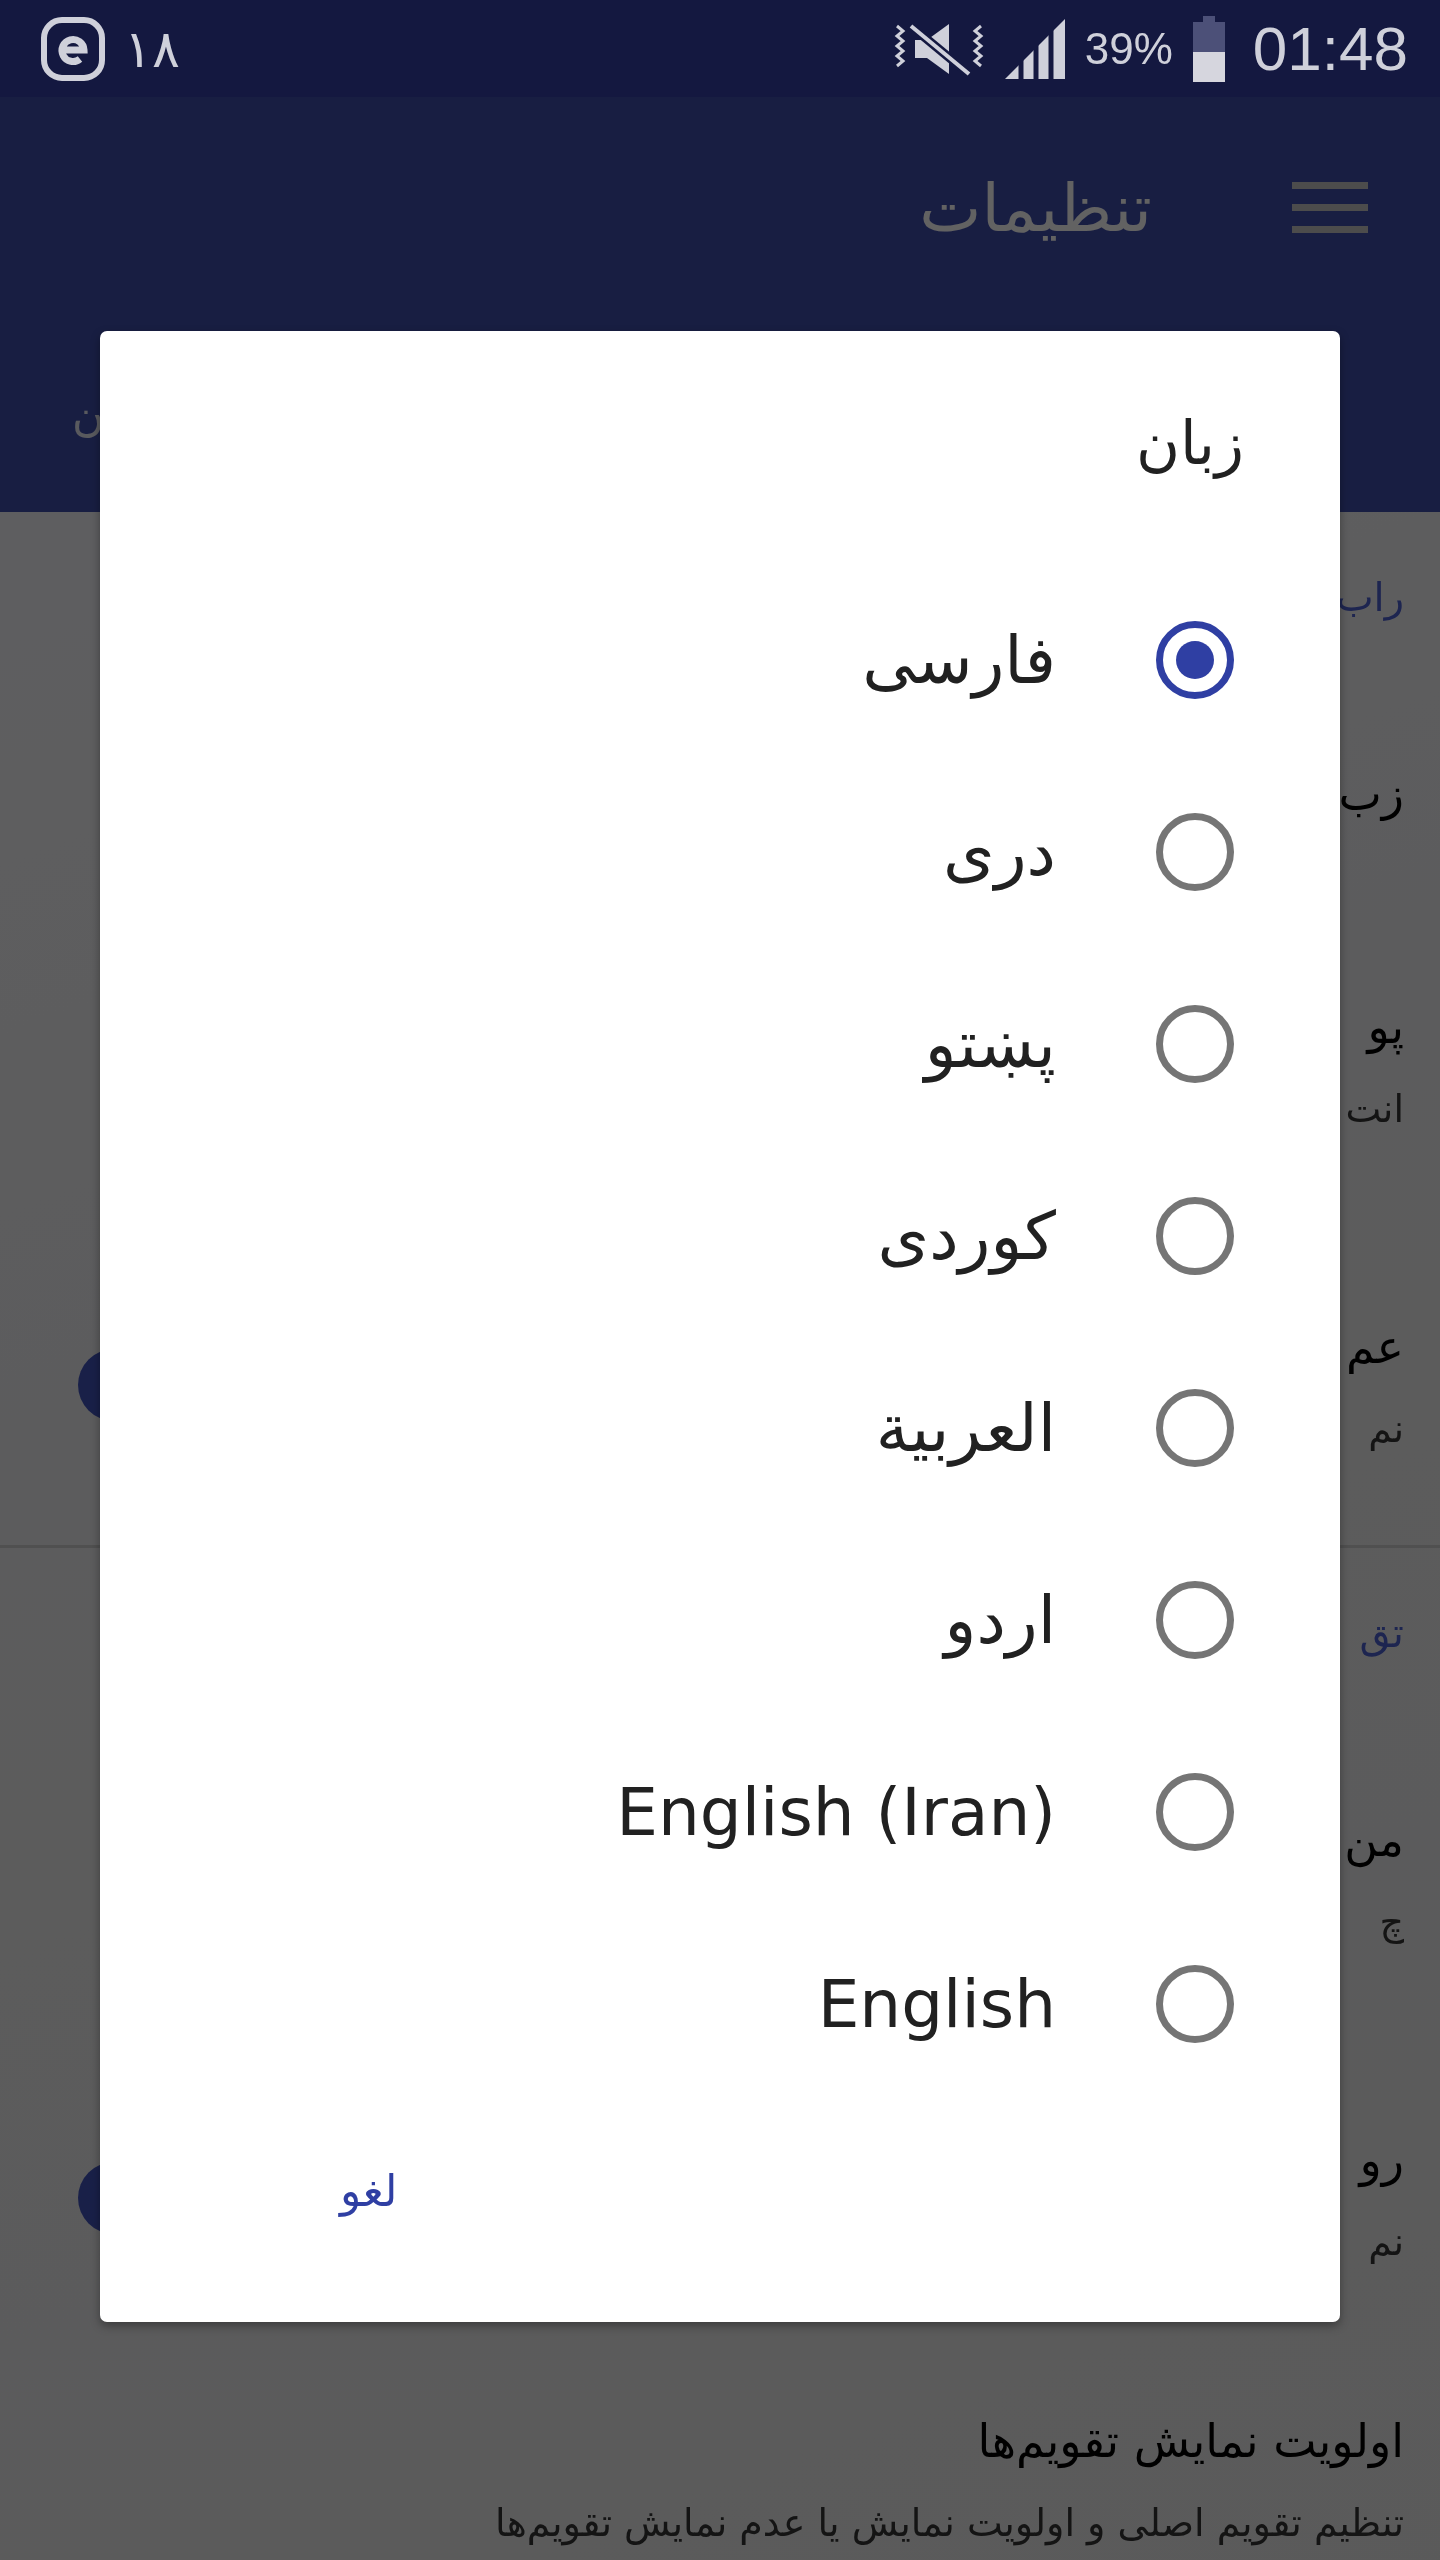 Image resolution: width=1440 pixels, height=2560 pixels. I want to click on screen-title: تنظیمات, so click(1035, 208).